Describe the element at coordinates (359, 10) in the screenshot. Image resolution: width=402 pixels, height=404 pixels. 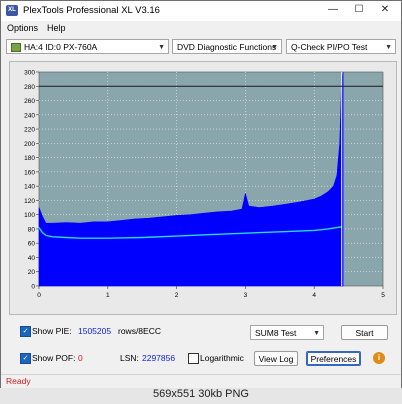
I see `maximize-icon: ☐` at that location.